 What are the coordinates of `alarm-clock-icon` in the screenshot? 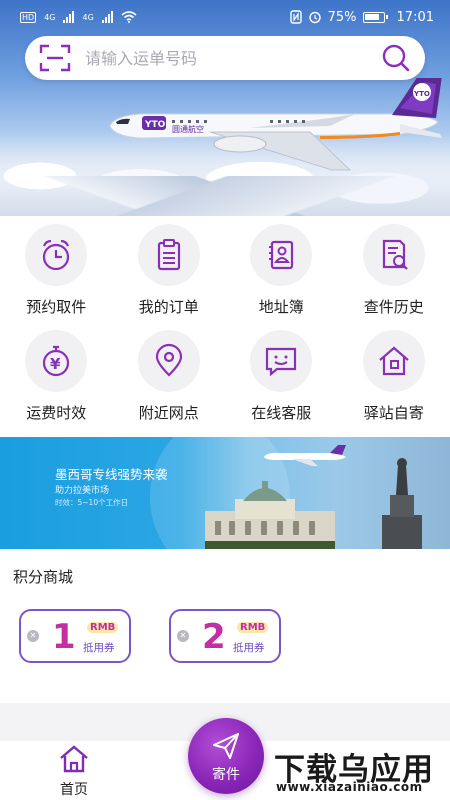 It's located at (56, 255).